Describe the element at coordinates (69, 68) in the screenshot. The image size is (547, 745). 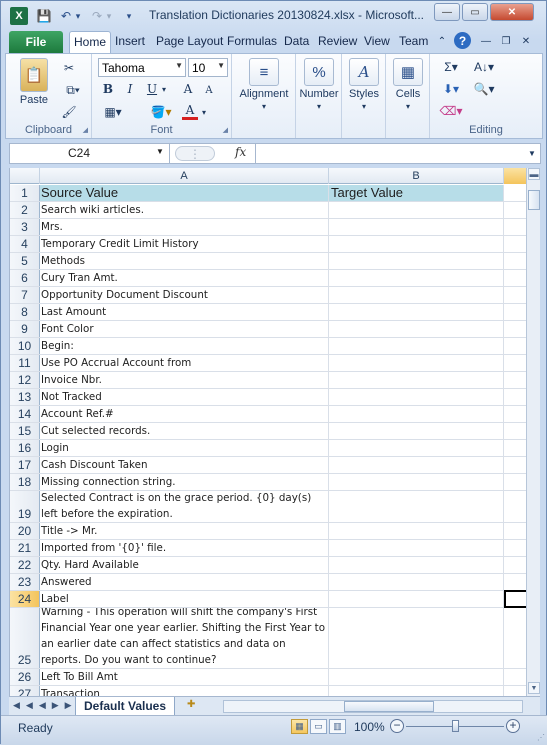
I see `cut-icon: ✂` at that location.